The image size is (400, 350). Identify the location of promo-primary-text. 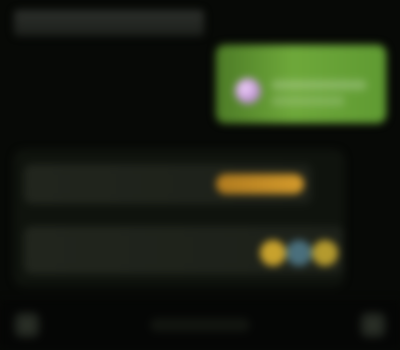
(319, 85).